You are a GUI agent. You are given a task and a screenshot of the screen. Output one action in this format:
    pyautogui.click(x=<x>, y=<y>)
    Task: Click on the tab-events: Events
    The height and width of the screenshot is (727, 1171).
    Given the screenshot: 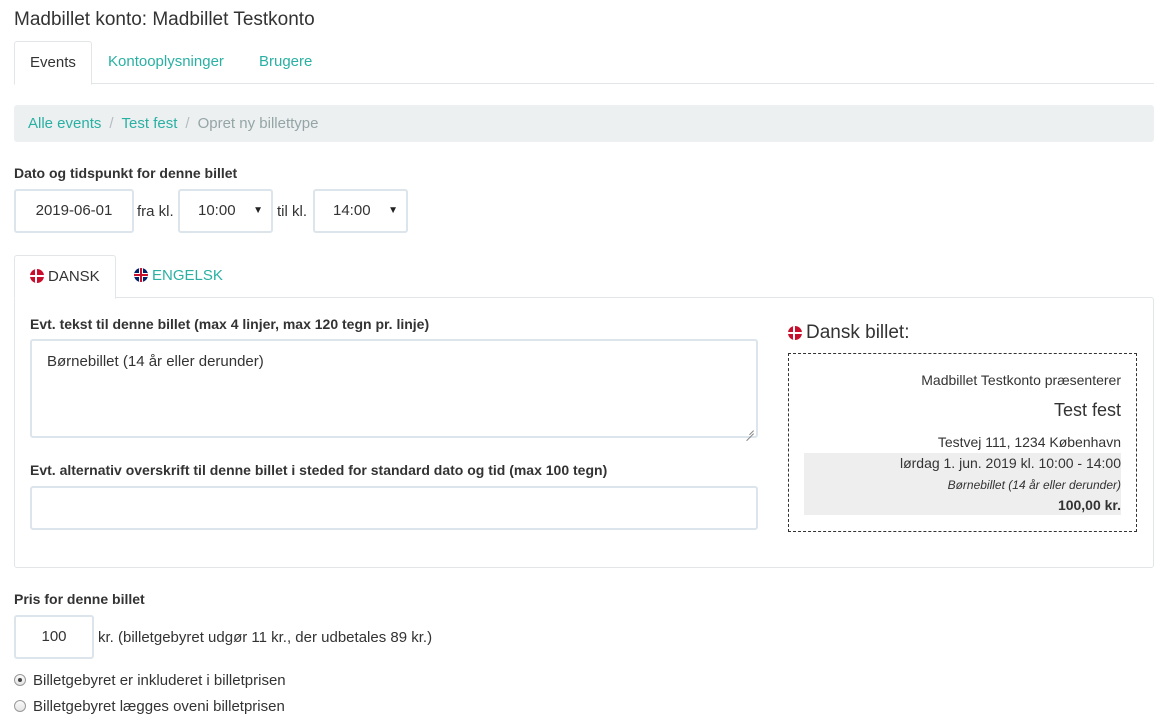 What is the action you would take?
    pyautogui.click(x=53, y=63)
    